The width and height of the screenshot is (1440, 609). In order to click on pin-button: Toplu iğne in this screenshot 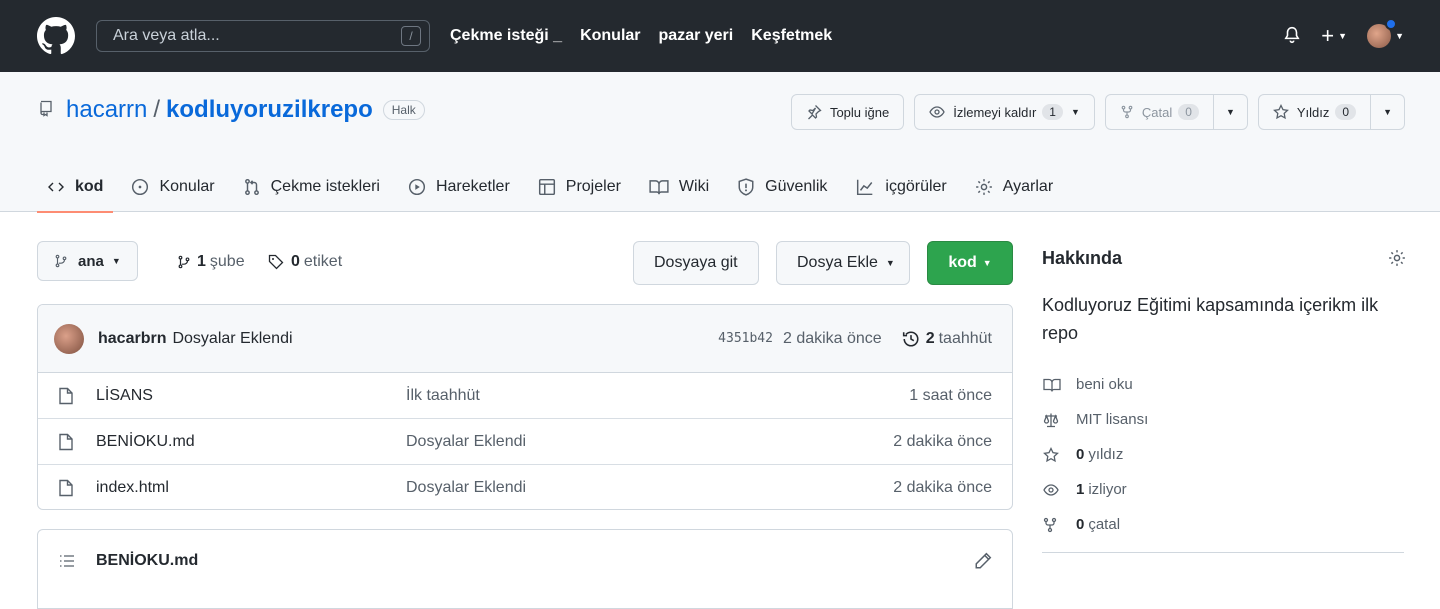, I will do `click(847, 112)`.